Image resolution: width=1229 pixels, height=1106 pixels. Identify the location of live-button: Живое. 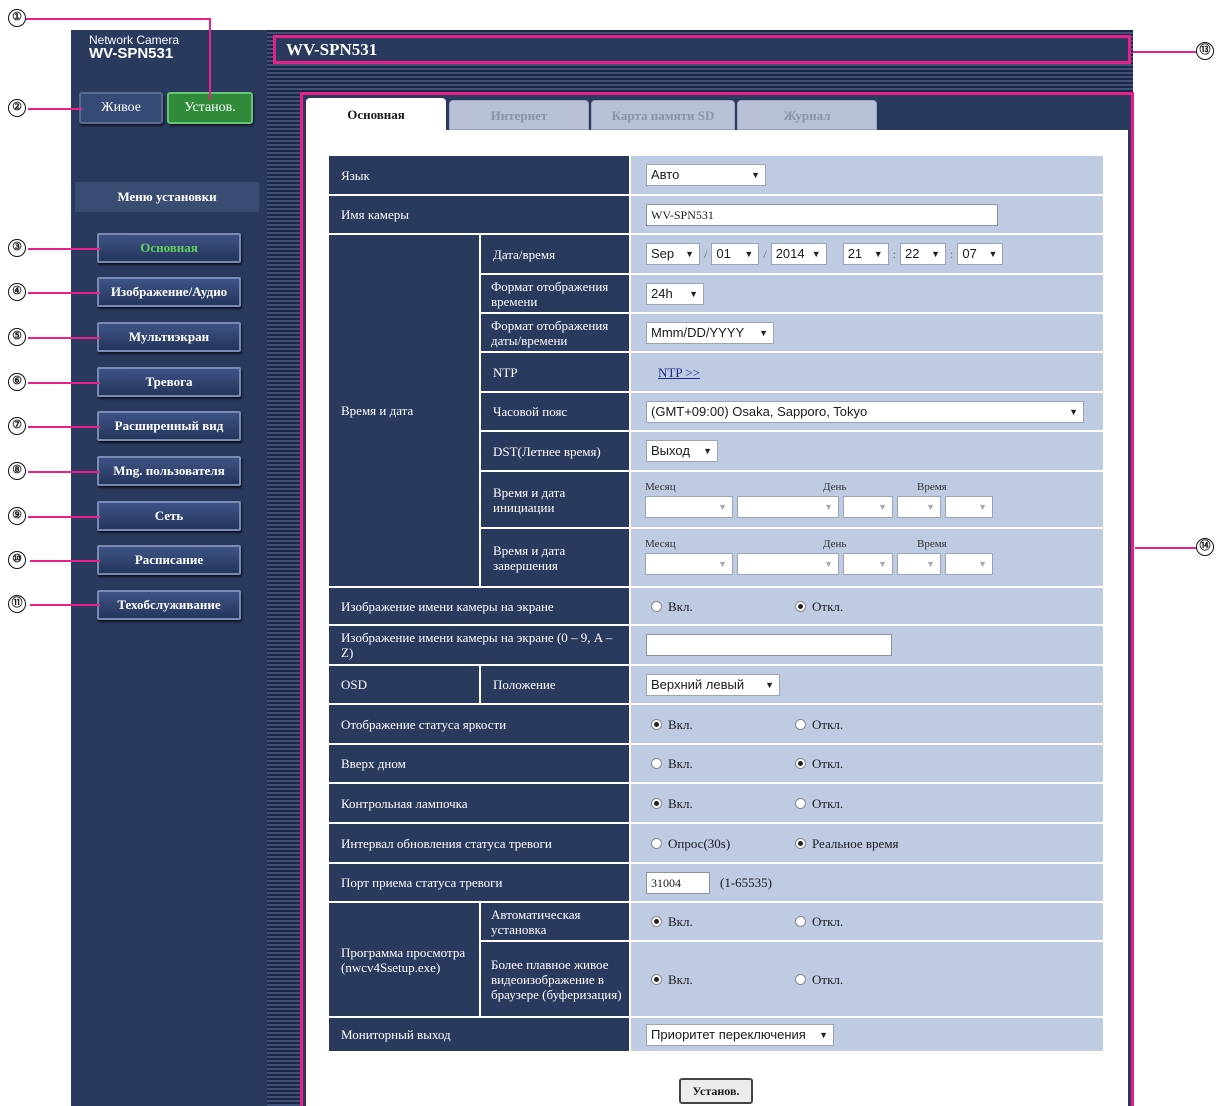
(121, 108).